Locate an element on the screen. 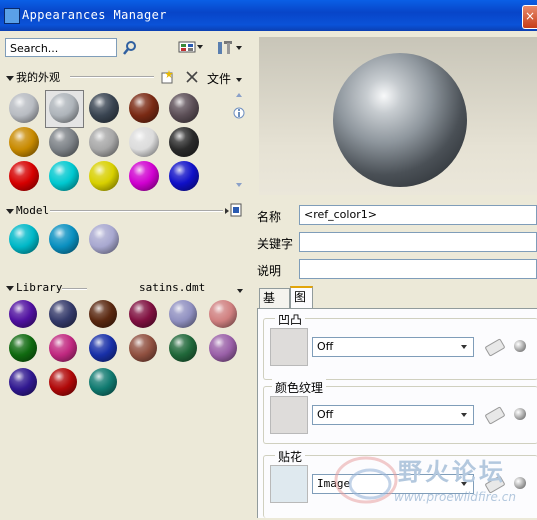 The width and height of the screenshot is (537, 520). library-label: Library is located at coordinates (39, 287).